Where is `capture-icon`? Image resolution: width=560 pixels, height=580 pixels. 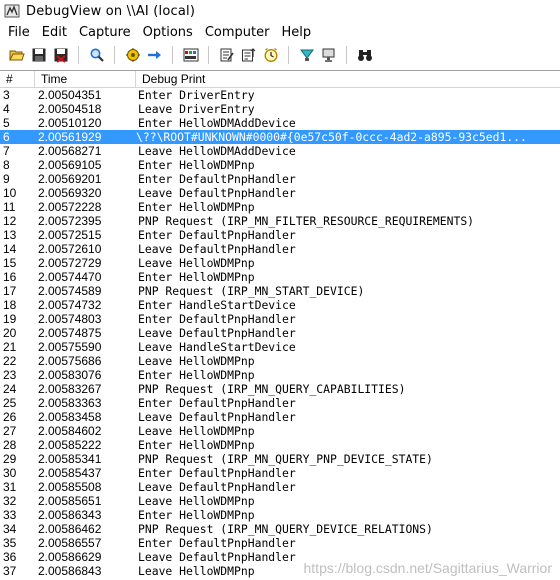 capture-icon is located at coordinates (133, 55).